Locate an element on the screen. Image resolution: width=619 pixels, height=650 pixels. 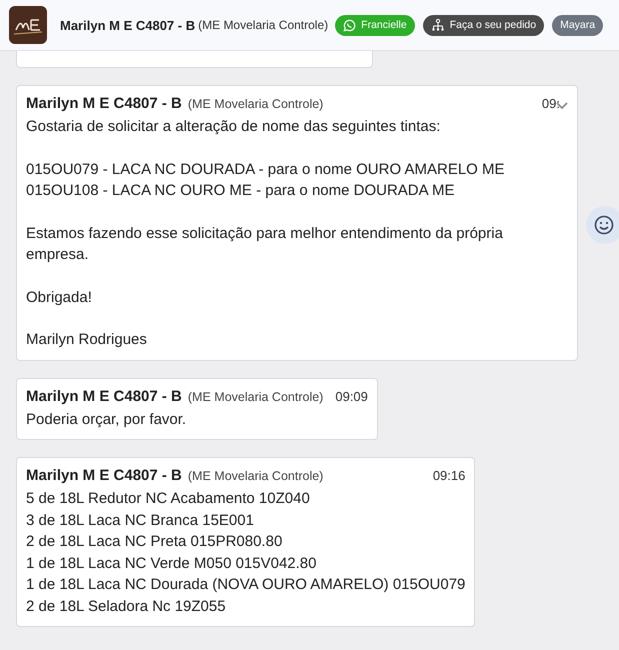
whatsapp-icon is located at coordinates (349, 25).